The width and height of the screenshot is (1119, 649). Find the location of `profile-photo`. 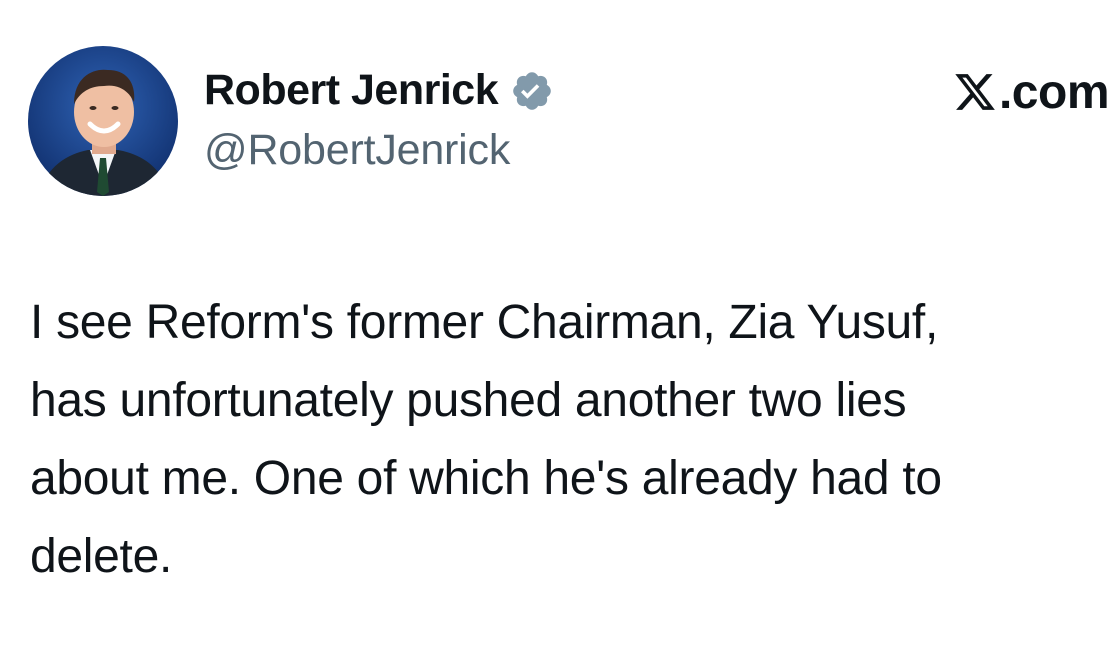

profile-photo is located at coordinates (103, 121).